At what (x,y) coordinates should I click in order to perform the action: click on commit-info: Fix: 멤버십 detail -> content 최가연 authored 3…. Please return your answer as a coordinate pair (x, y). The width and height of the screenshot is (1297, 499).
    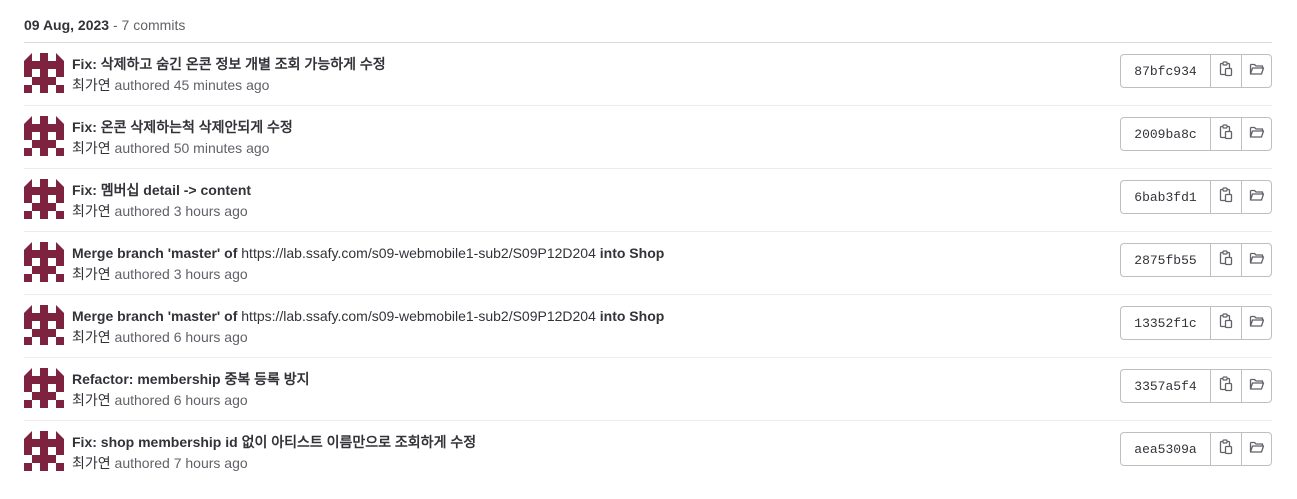
    Looking at the image, I should click on (587, 200).